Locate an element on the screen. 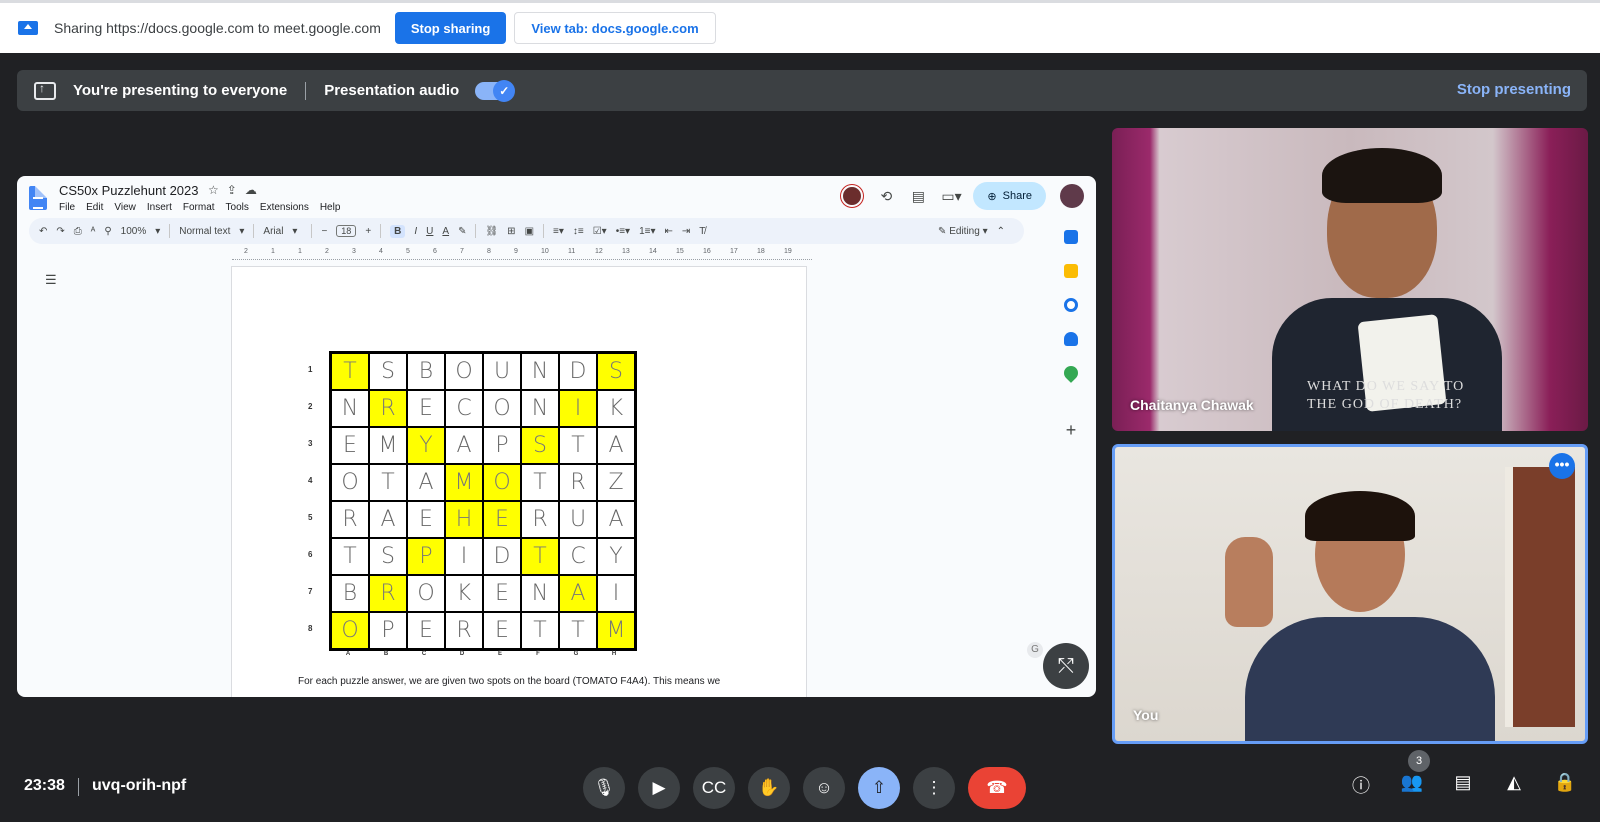  highlight-icon: ✎ is located at coordinates (462, 231).